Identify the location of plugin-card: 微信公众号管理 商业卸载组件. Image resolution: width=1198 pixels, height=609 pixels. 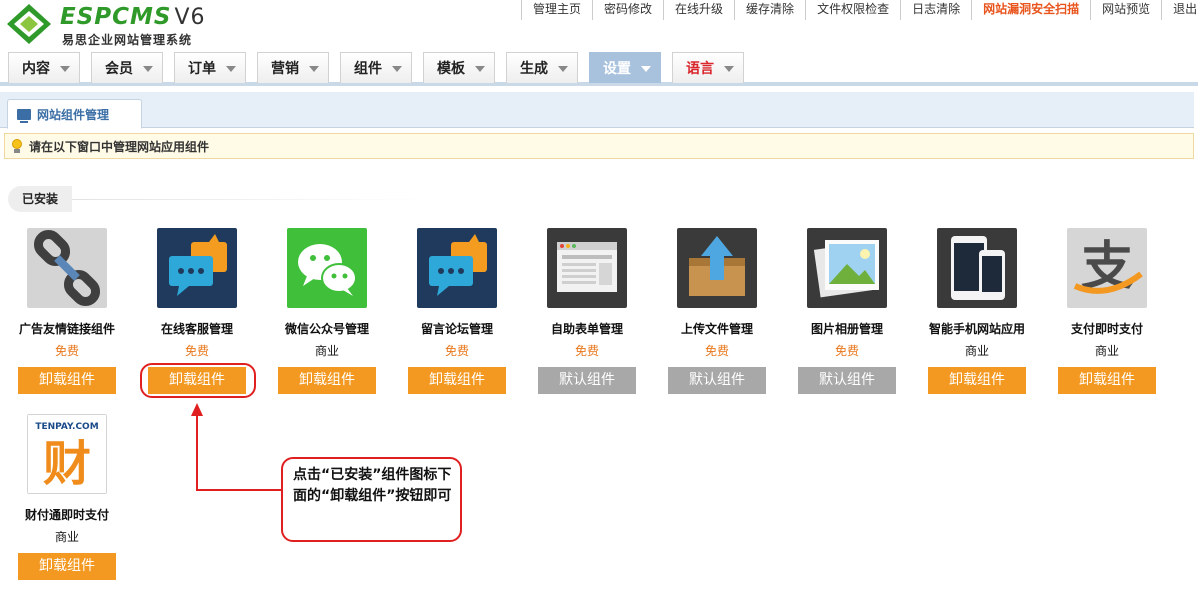
(327, 313).